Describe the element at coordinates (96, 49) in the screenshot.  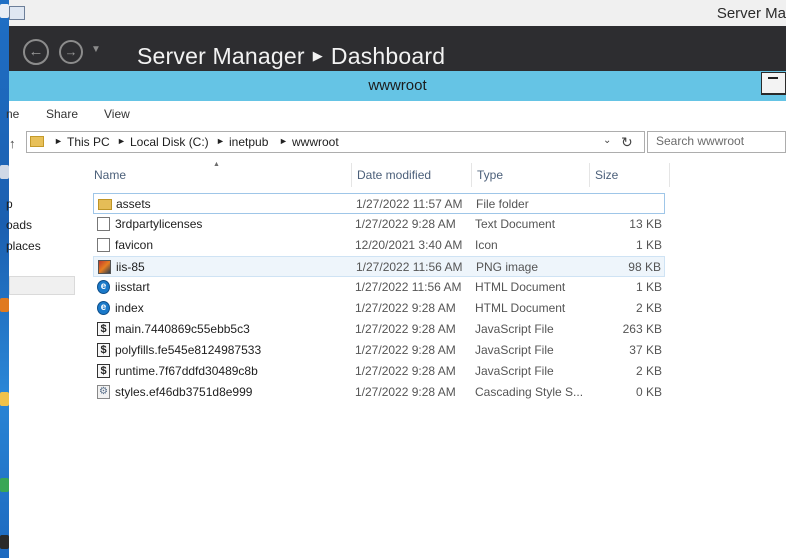
I see `history-dropdown-icon: ▼` at that location.